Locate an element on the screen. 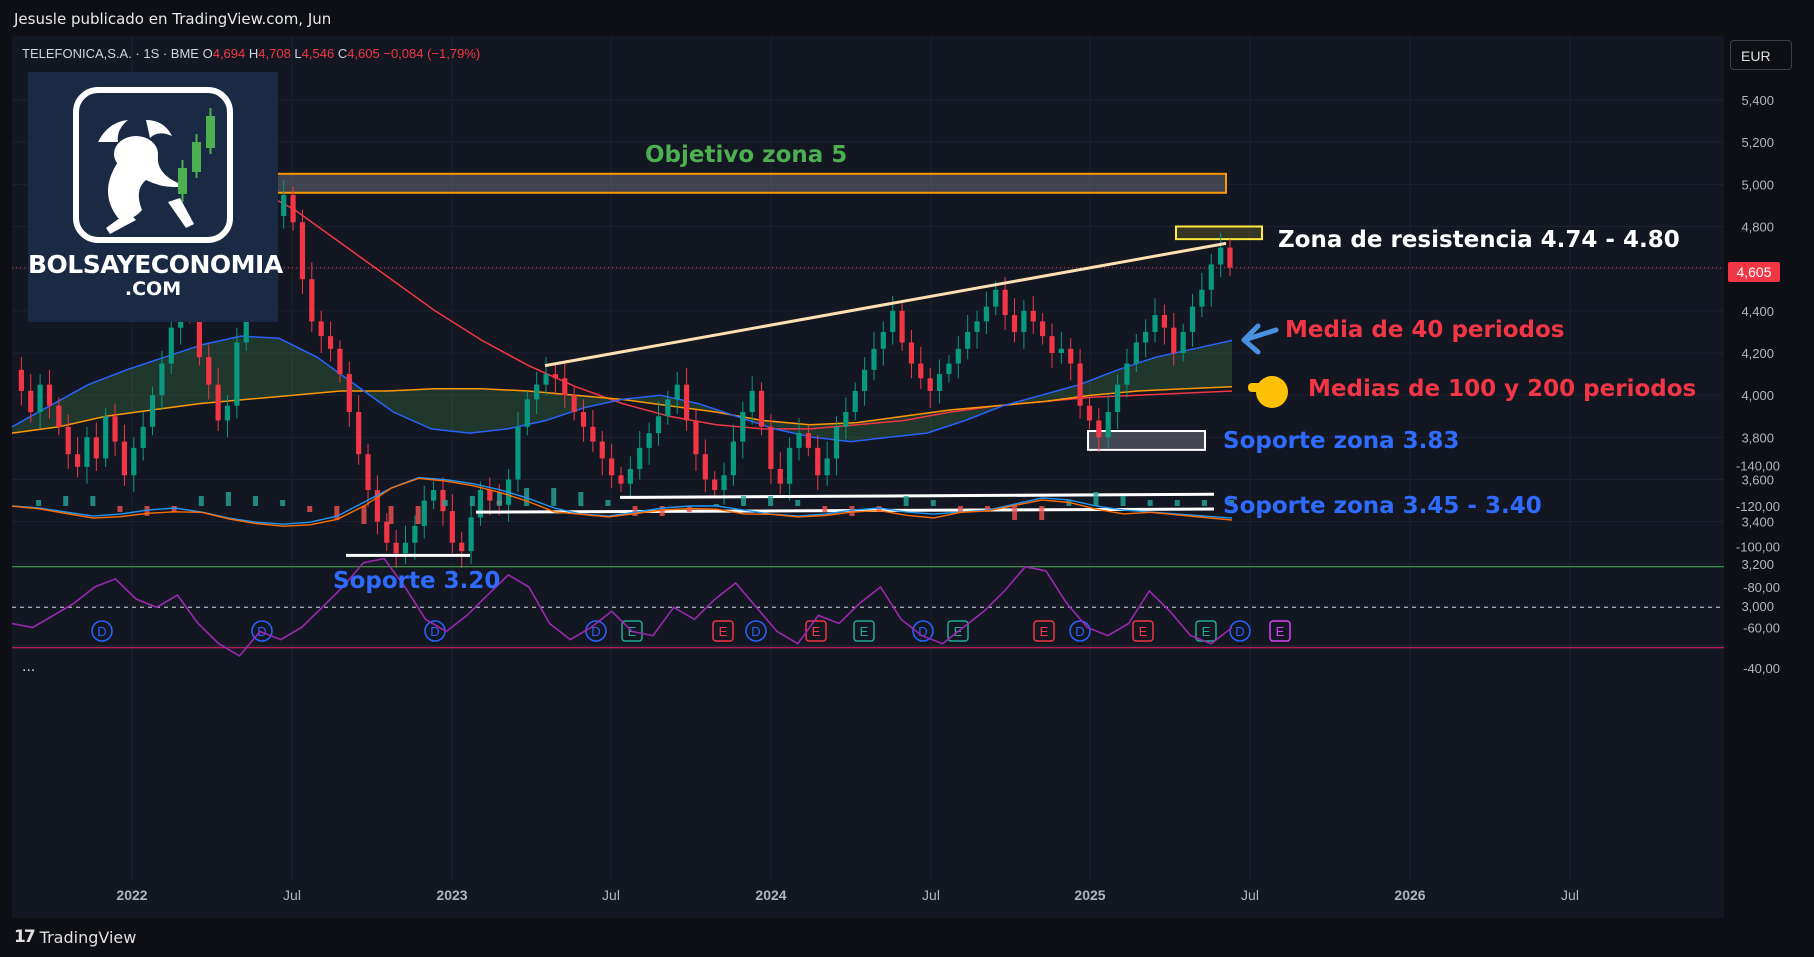 This screenshot has width=1814, height=957. legend-part: O is located at coordinates (208, 53).